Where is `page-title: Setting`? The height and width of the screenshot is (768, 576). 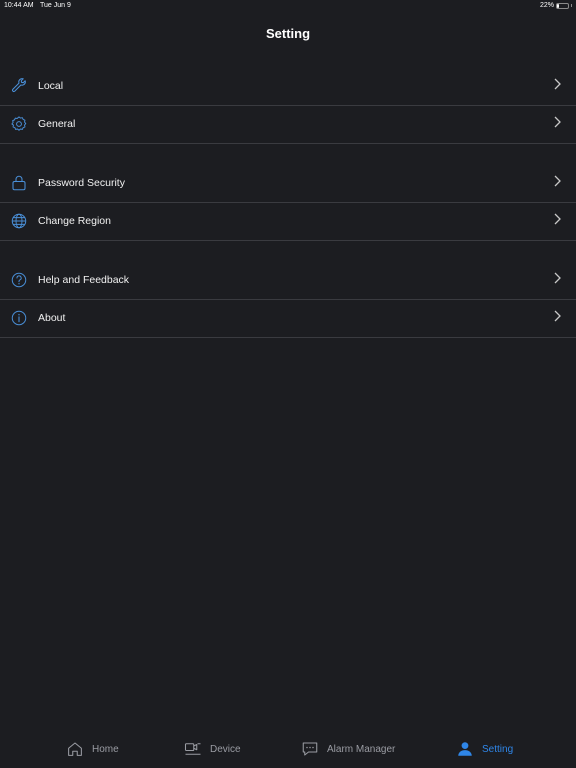
page-title: Setting is located at coordinates (288, 33).